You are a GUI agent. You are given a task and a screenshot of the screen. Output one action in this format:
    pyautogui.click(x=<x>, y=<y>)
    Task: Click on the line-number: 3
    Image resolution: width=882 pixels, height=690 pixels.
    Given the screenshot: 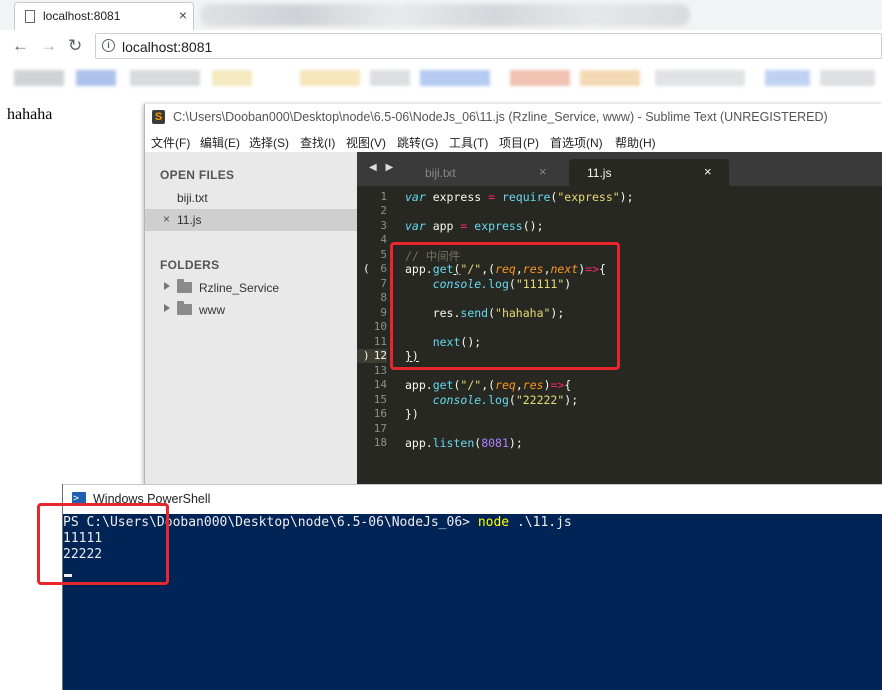 What is the action you would take?
    pyautogui.click(x=383, y=225)
    